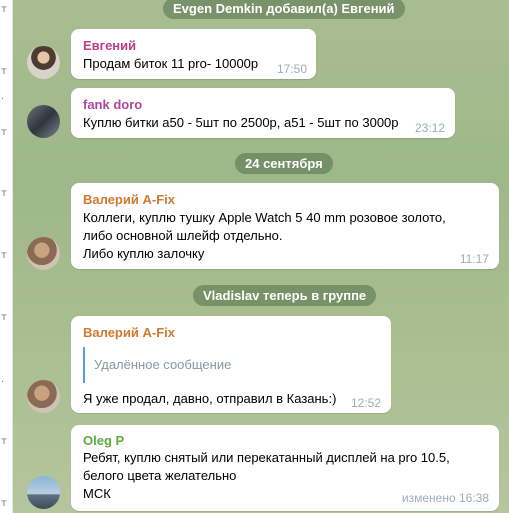 The height and width of the screenshot is (513, 509). What do you see at coordinates (429, 128) in the screenshot?
I see `message-time: 23:12` at bounding box center [429, 128].